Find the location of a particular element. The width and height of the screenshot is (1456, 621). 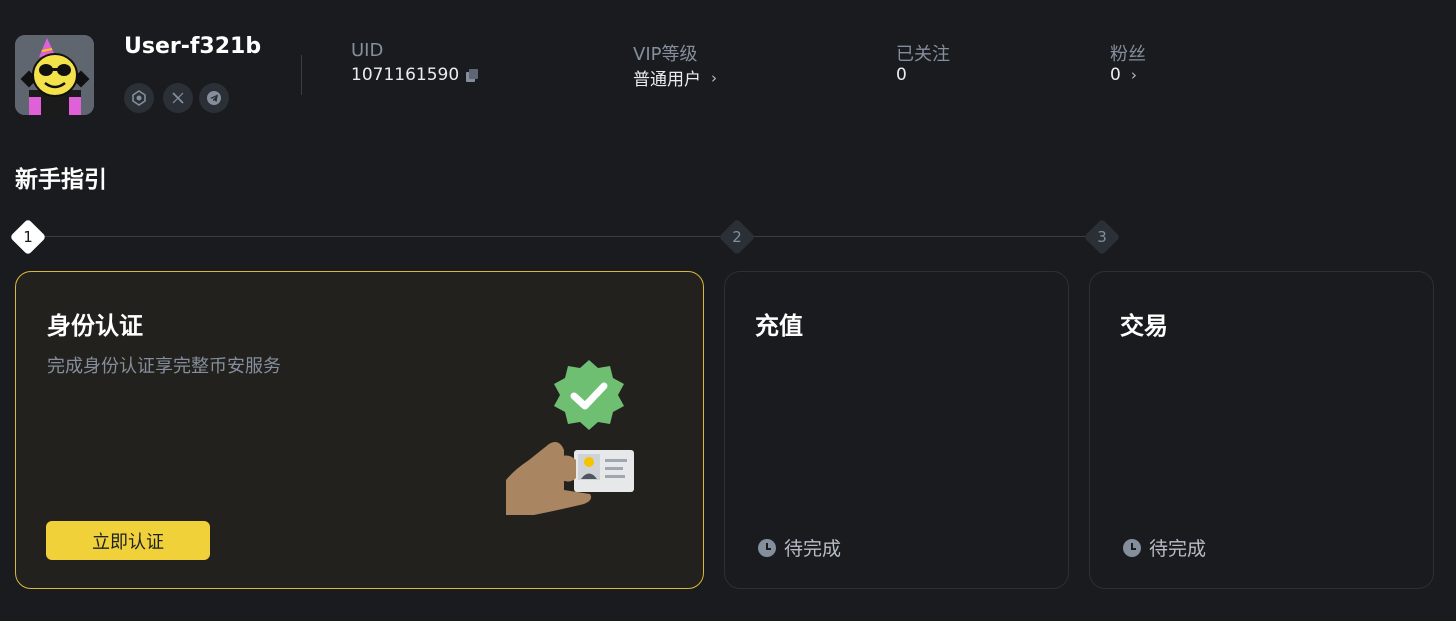

uid-value-row: 1071161590 is located at coordinates (415, 75).